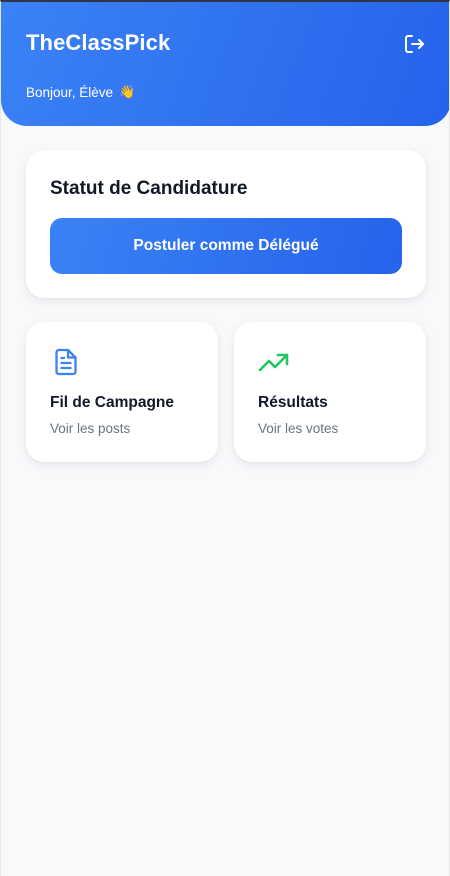  What do you see at coordinates (90, 428) in the screenshot?
I see `campaign-feed-subtitle: Voir les posts` at bounding box center [90, 428].